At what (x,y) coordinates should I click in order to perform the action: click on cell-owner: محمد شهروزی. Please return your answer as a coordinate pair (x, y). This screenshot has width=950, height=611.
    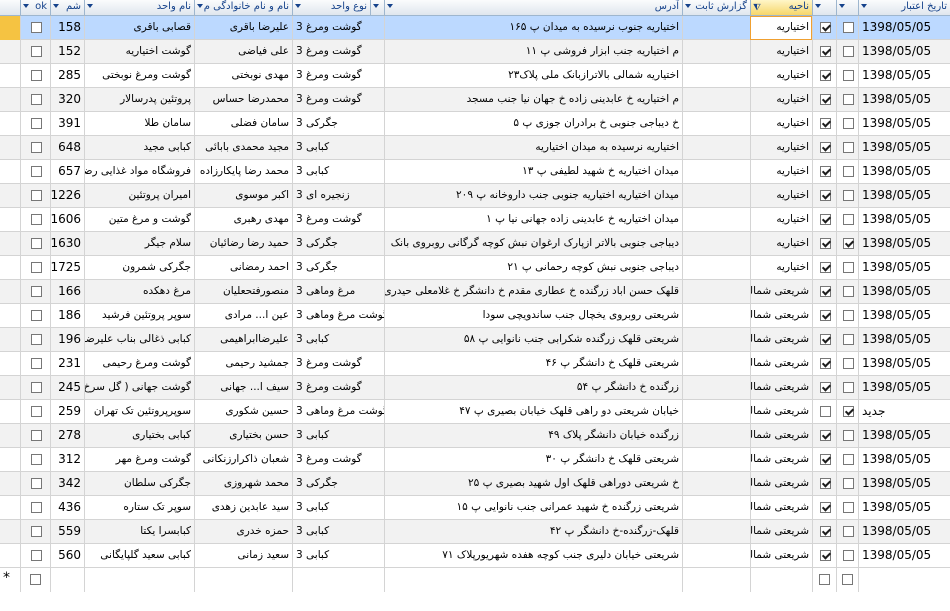
    Looking at the image, I should click on (243, 484).